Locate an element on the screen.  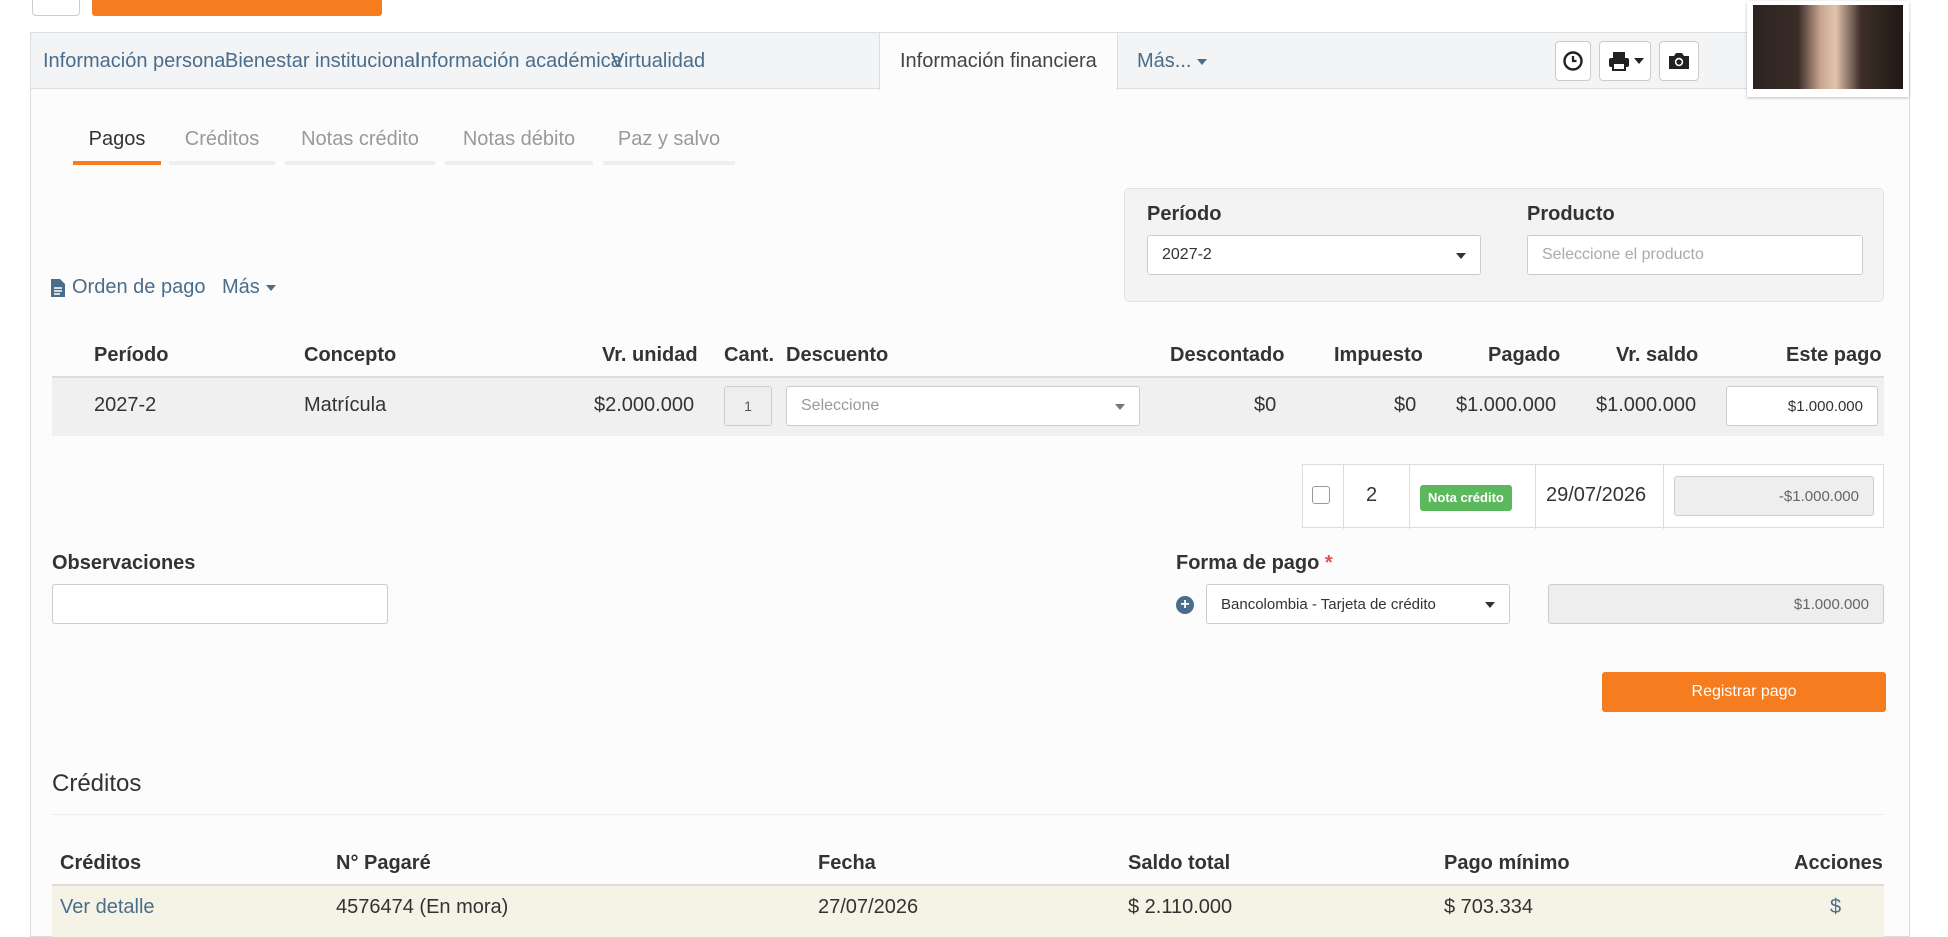
back-button is located at coordinates (56, 8).